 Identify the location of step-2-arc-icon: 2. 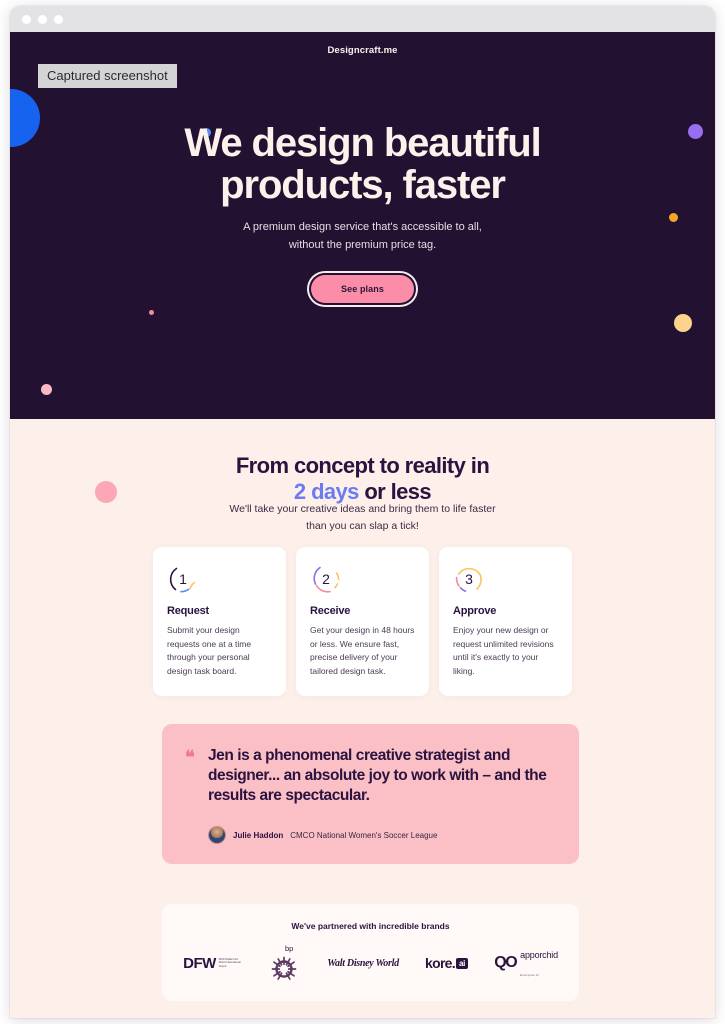
(326, 579).